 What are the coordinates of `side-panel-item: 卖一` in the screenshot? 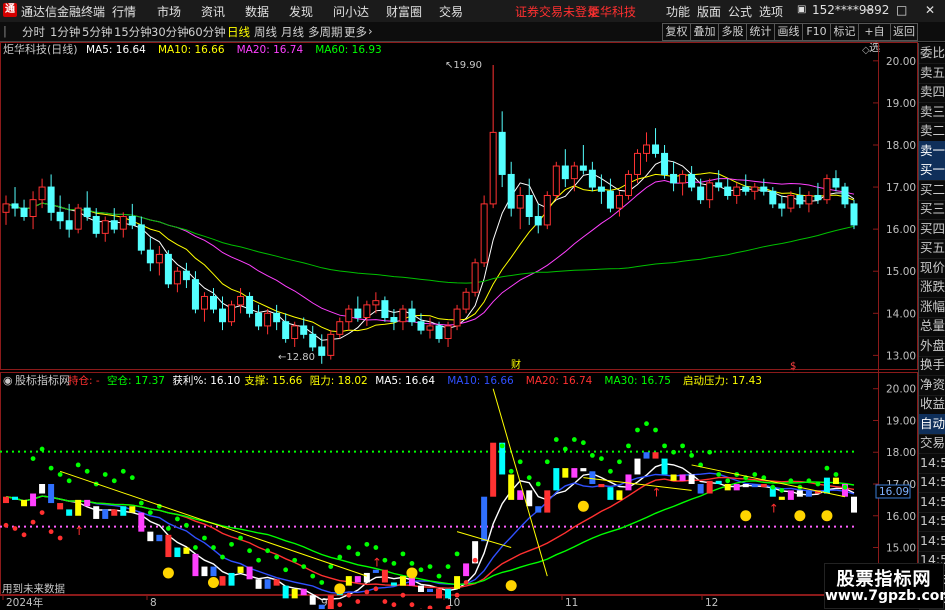 It's located at (932, 151).